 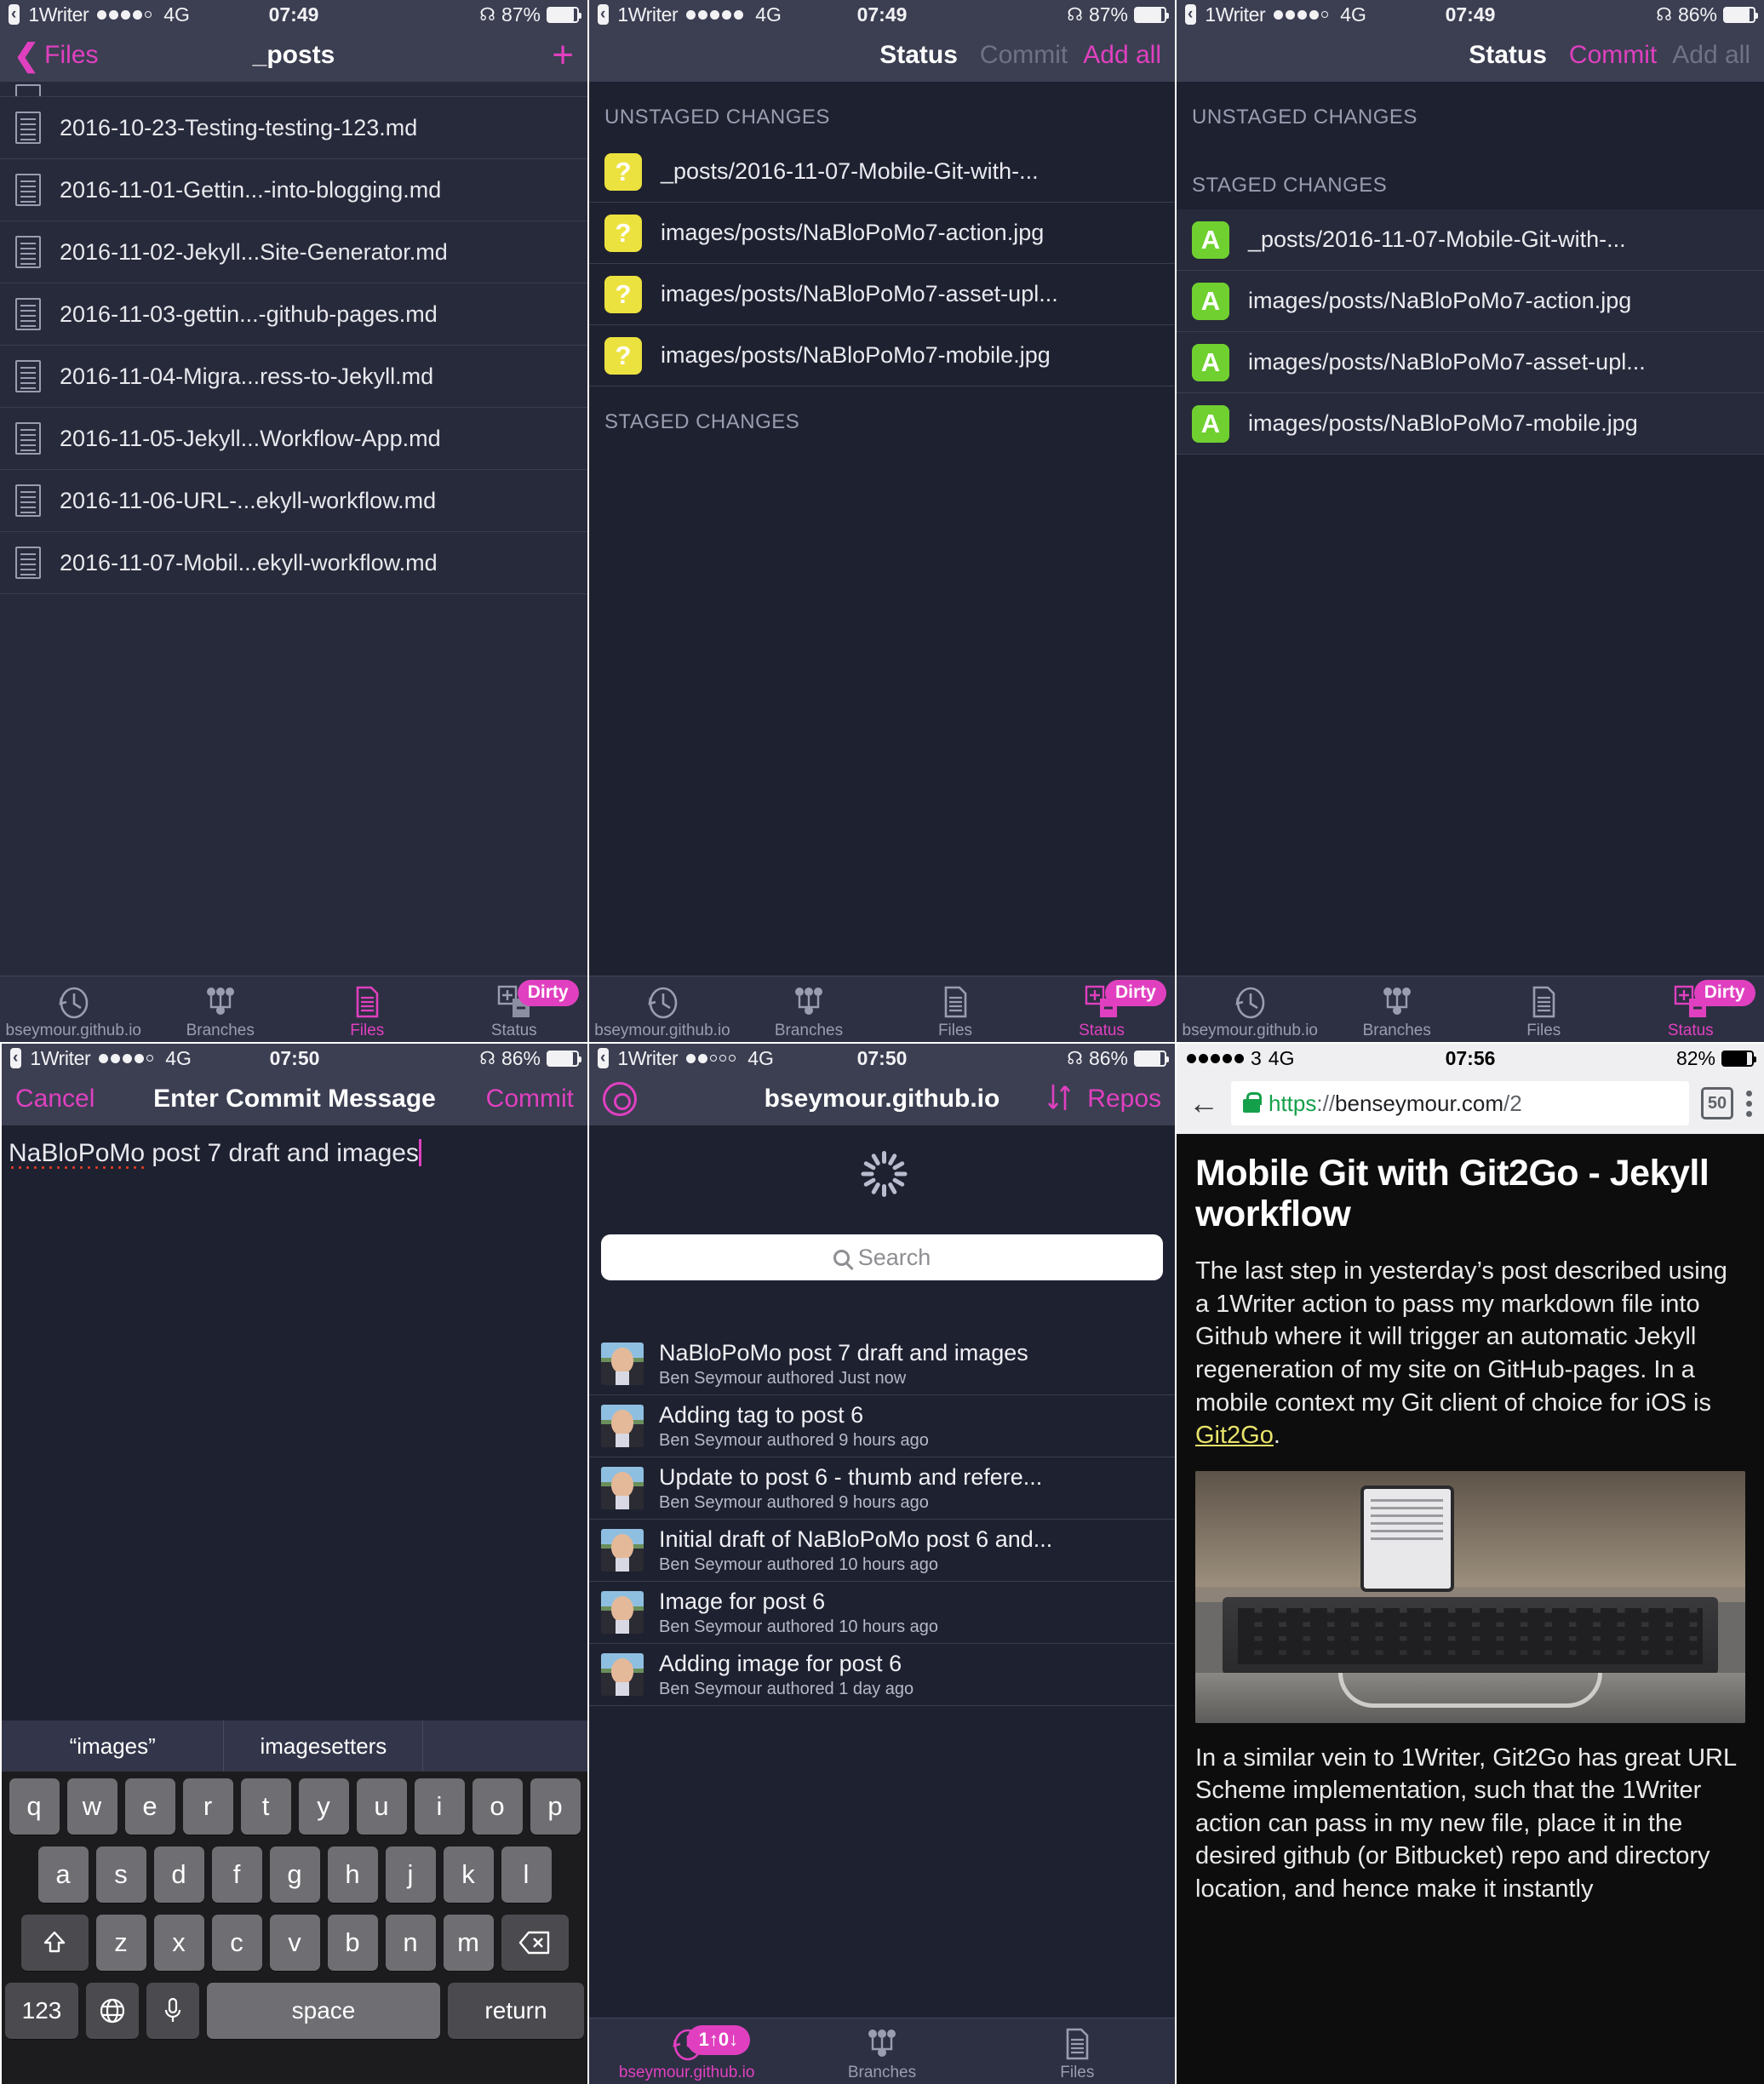 What do you see at coordinates (526, 1874) in the screenshot?
I see `key-l: l` at bounding box center [526, 1874].